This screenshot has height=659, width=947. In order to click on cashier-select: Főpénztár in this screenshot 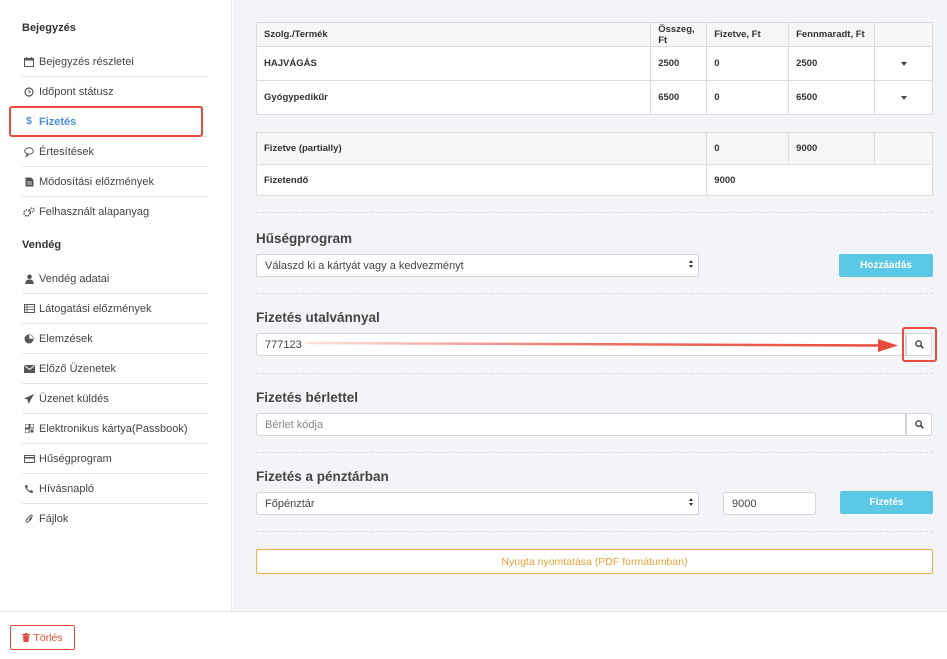, I will do `click(477, 503)`.